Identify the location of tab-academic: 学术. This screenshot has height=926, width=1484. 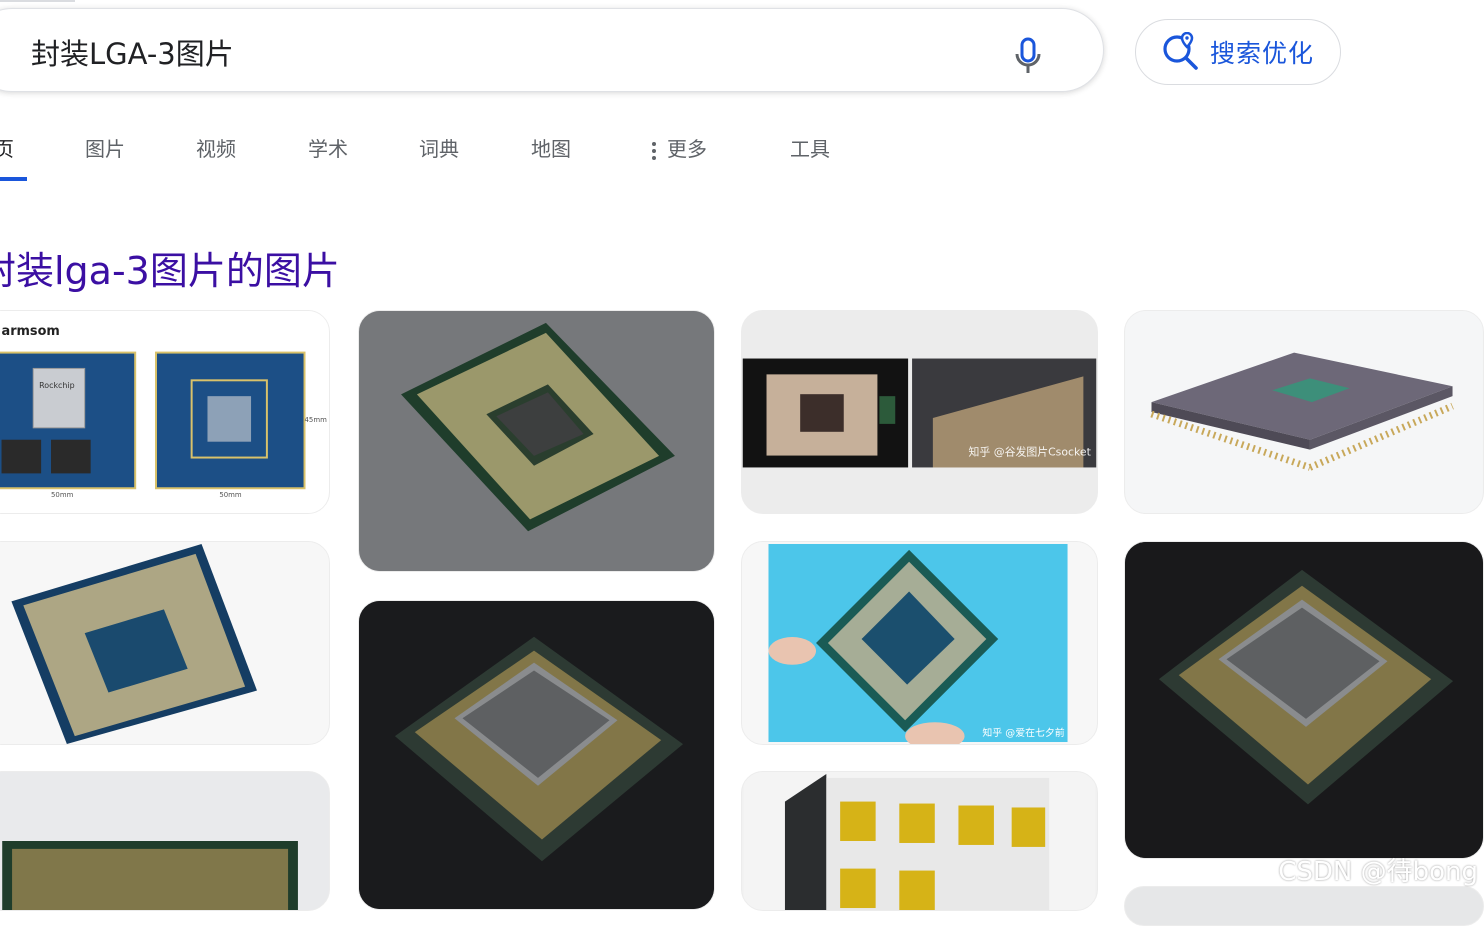
(328, 147).